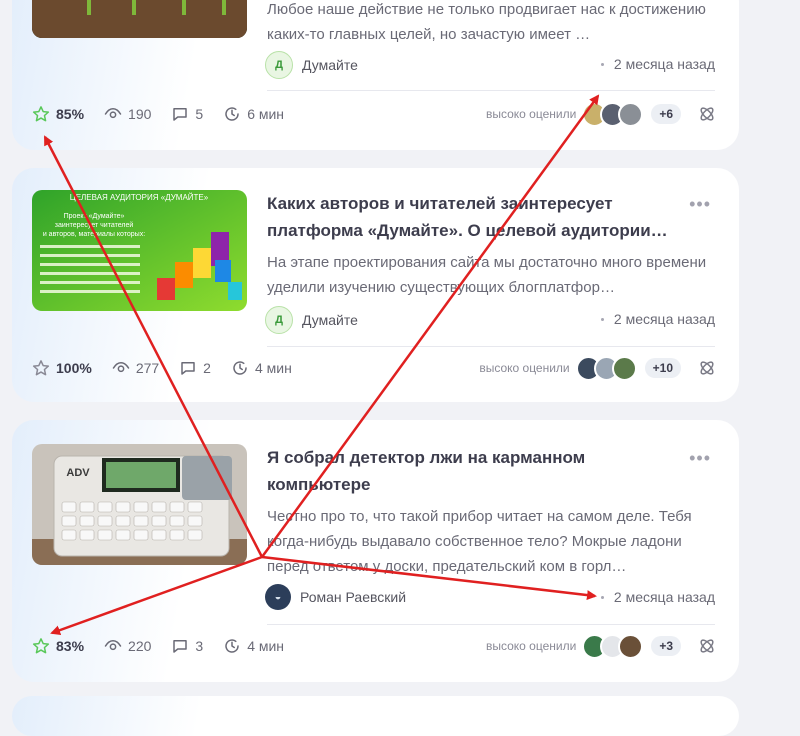 This screenshot has width=800, height=736. I want to click on image-line-2: заинтересует читателей, so click(94, 225).